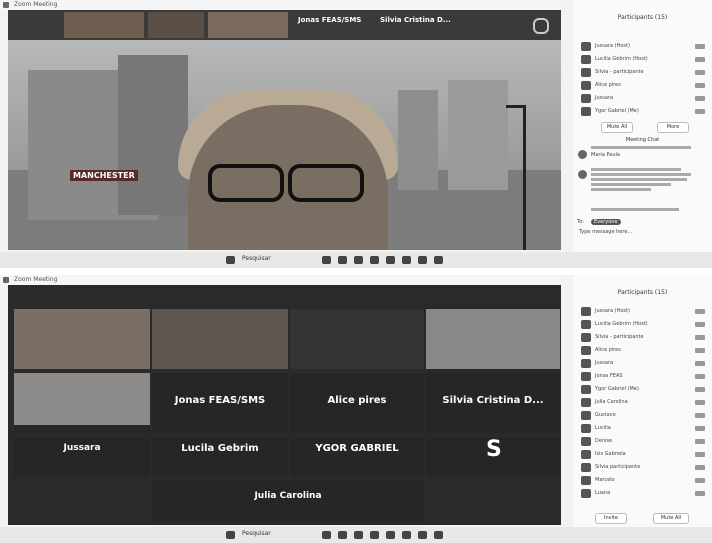  What do you see at coordinates (220, 403) in the screenshot?
I see `video-tile: Jonas FEAS/SMS` at bounding box center [220, 403].